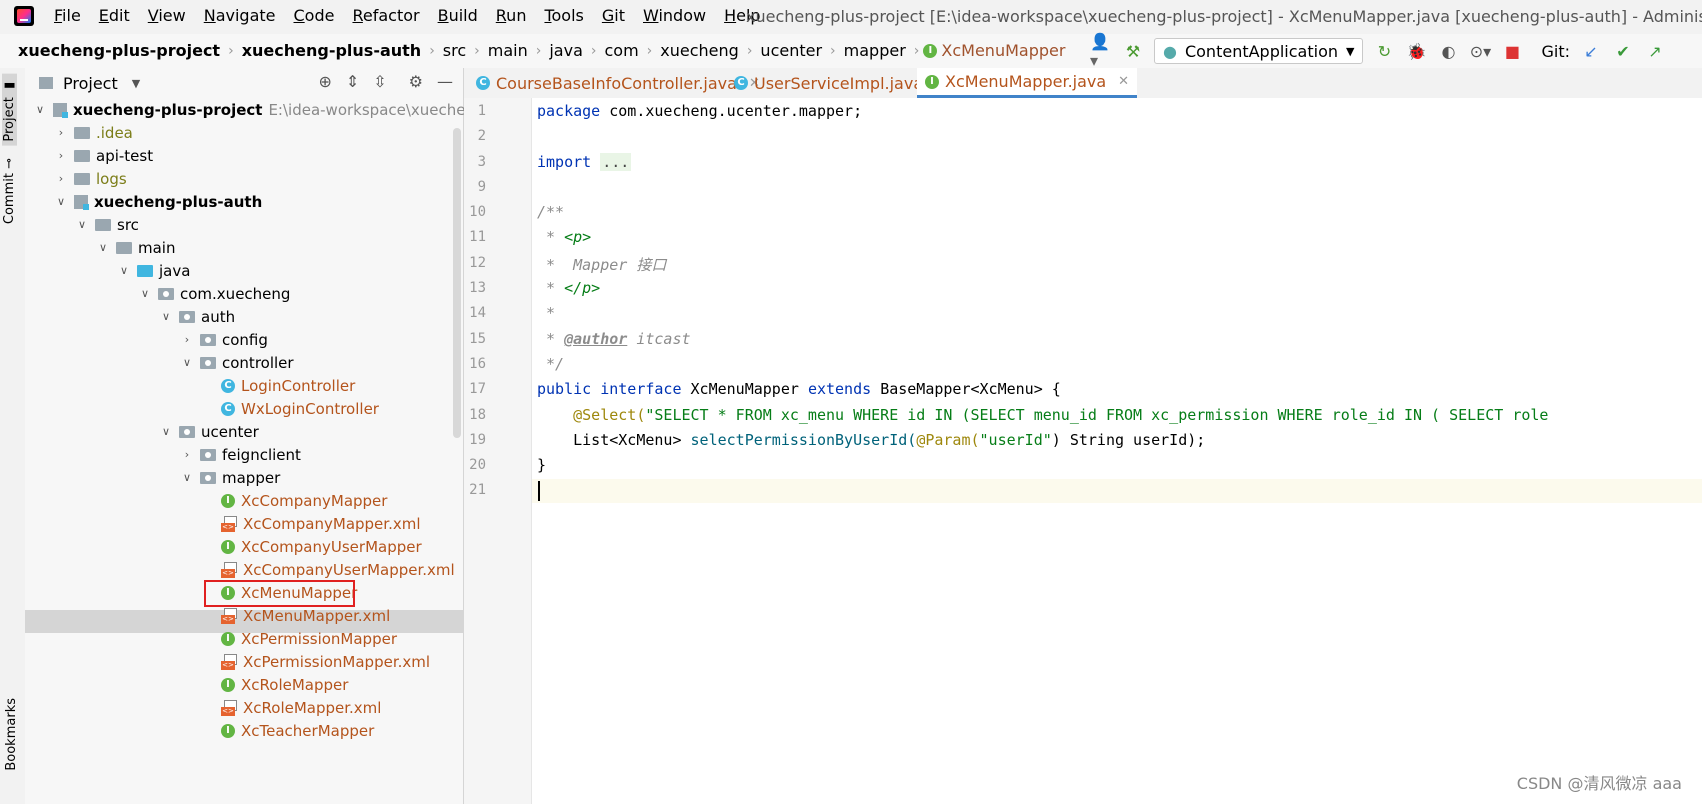  Describe the element at coordinates (875, 50) in the screenshot. I see `breadcrumb-mapper: mapper` at that location.